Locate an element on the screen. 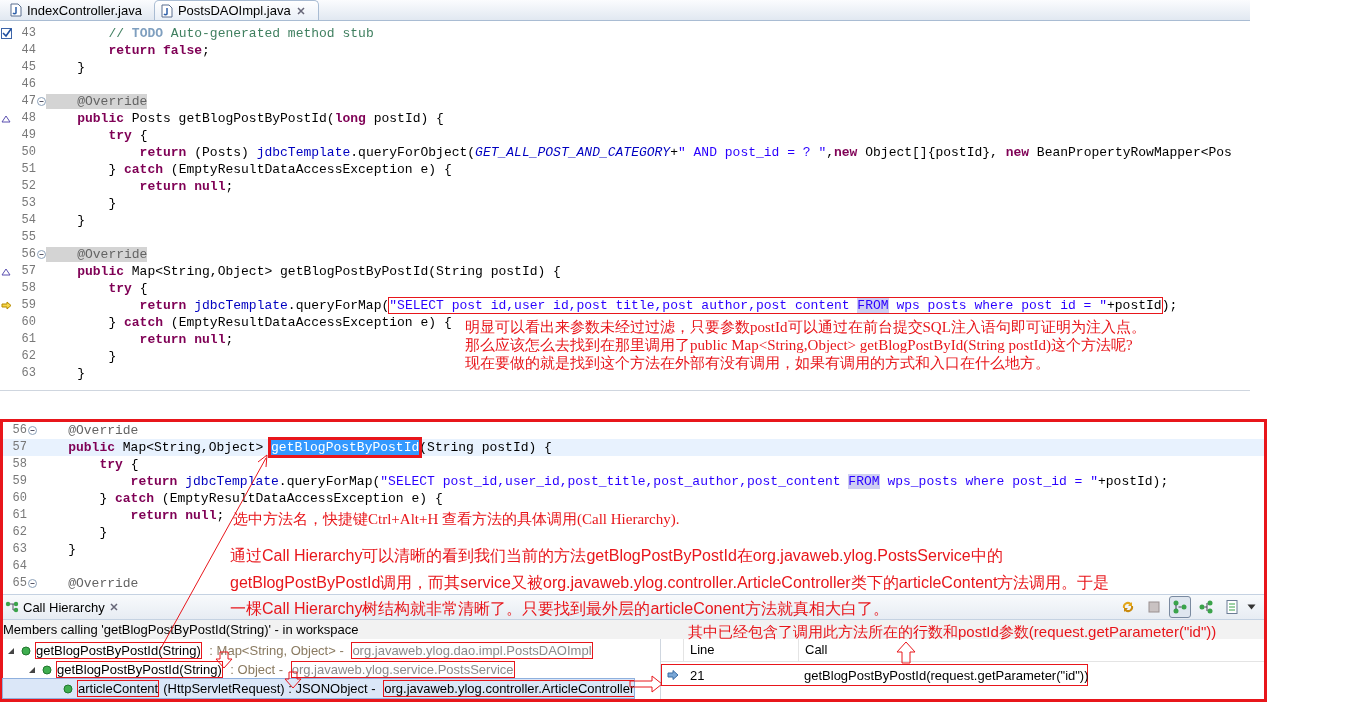  annotation-text: 那么应该怎么去找到在那里调用了public Map<String,Object> getBlogPostById(String postId)这个方法呢? is located at coordinates (799, 345).